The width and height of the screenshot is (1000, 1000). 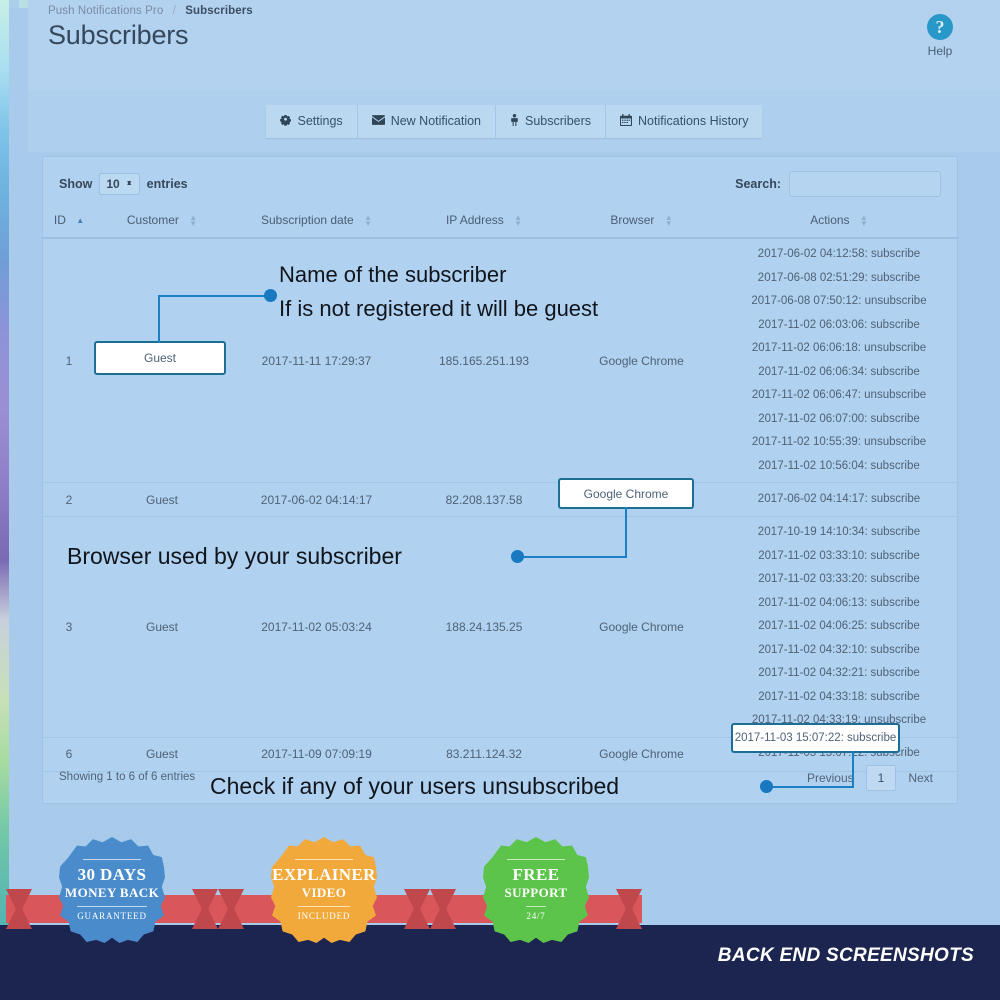 I want to click on tab-settings: Settings, so click(x=311, y=121).